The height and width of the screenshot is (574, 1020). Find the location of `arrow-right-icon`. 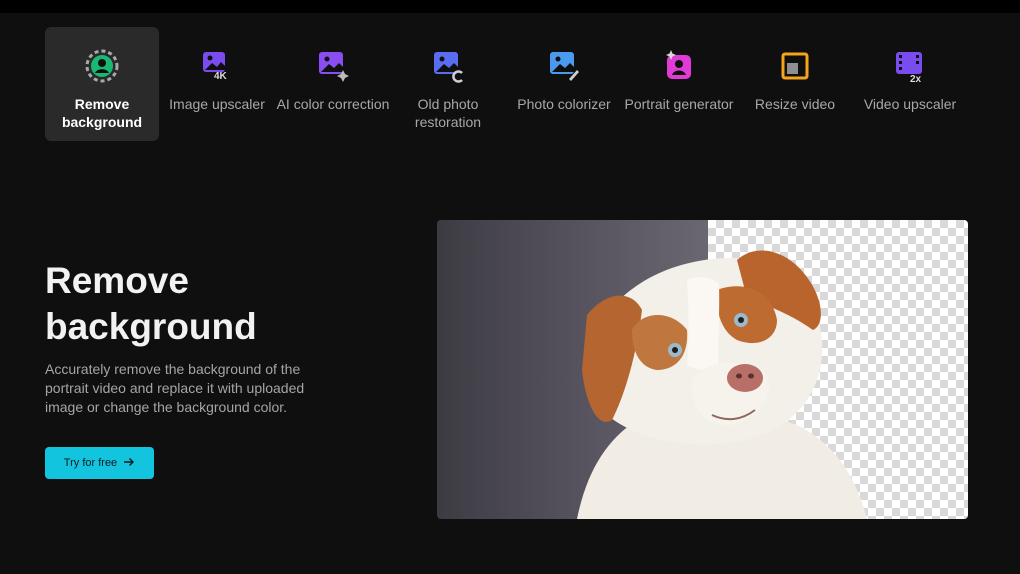

arrow-right-icon is located at coordinates (129, 463).